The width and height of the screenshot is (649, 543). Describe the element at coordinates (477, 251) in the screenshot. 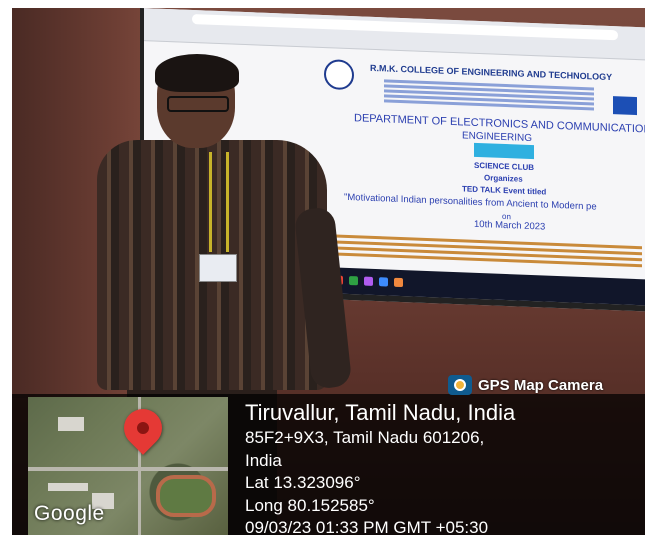

I see `slide-objective` at that location.